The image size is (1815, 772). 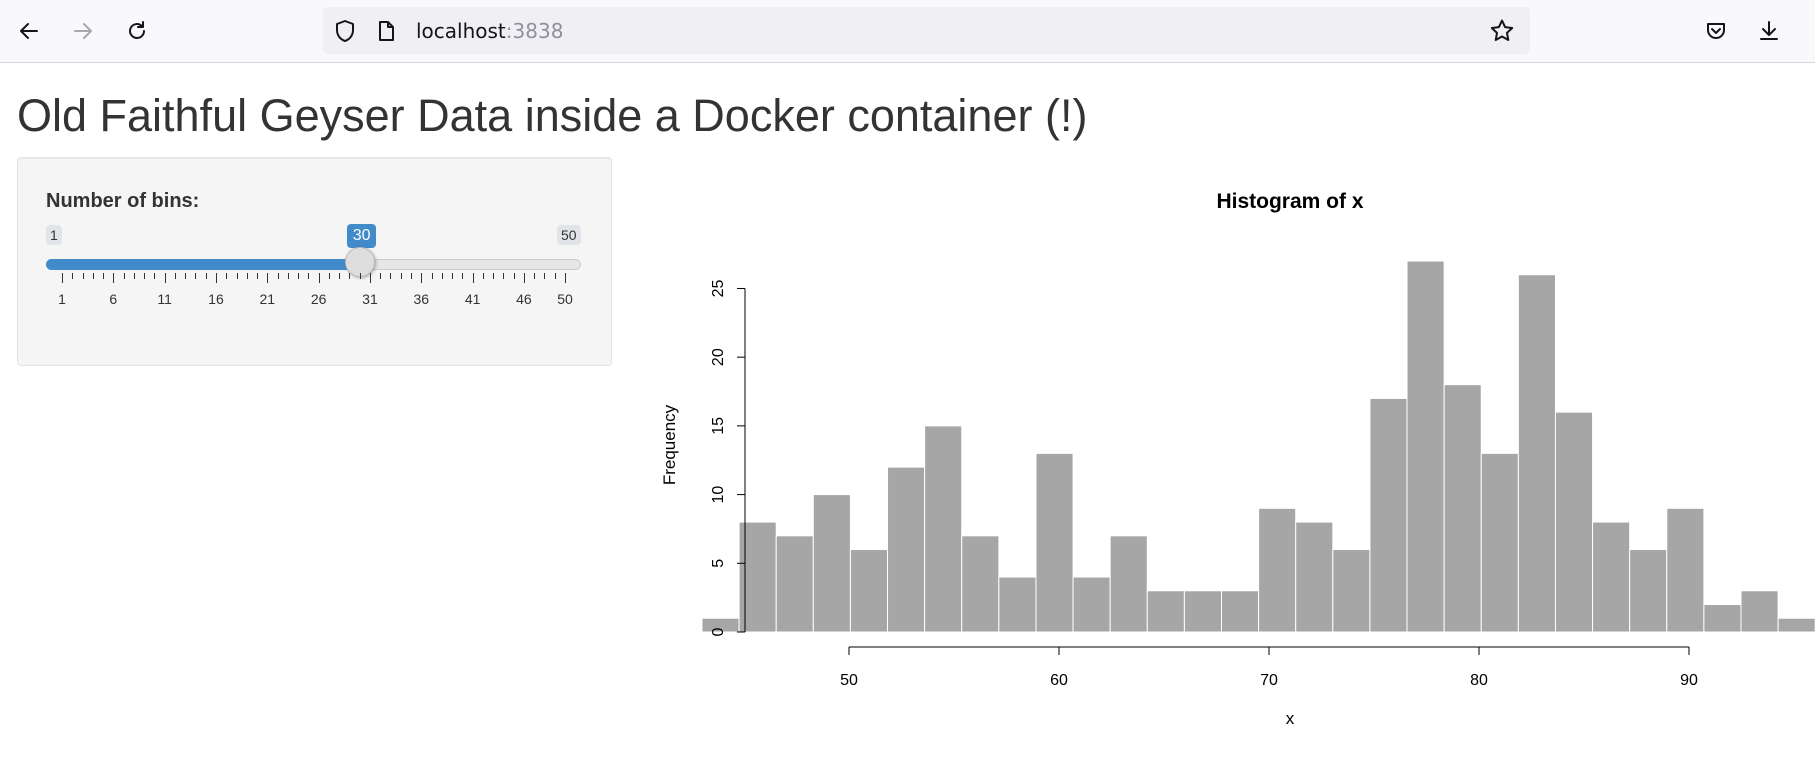 What do you see at coordinates (718, 288) in the screenshot?
I see `y-tick-label: 25` at bounding box center [718, 288].